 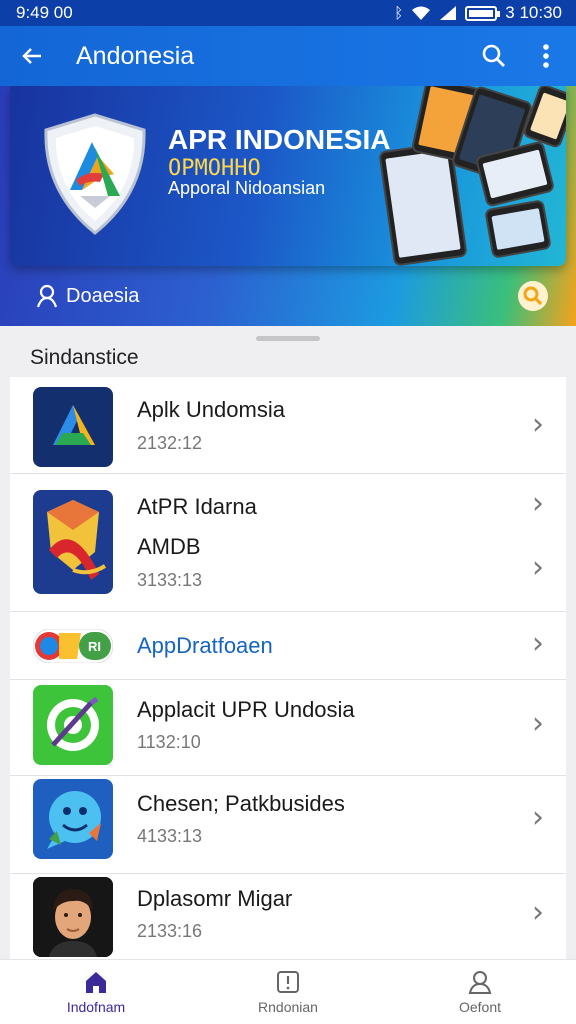 I want to click on hero-search-button, so click(x=533, y=296).